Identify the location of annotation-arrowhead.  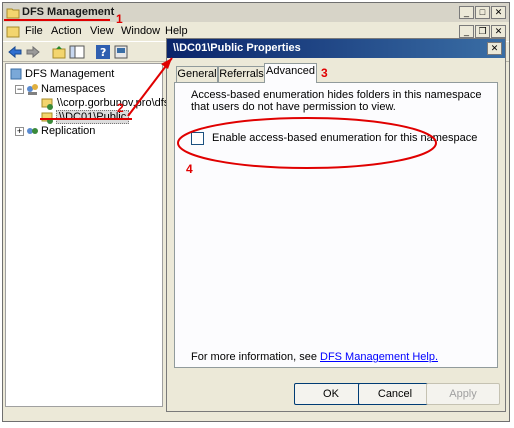
(166, 63).